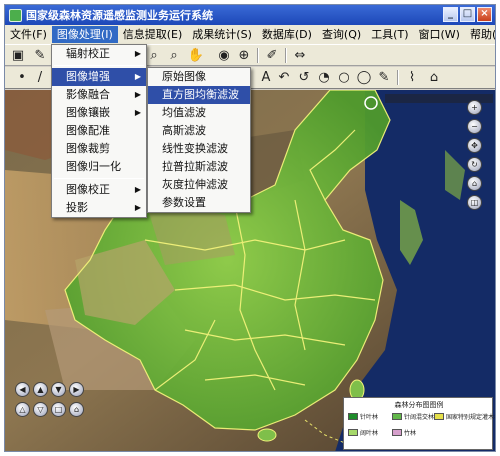  I want to click on measure-icon: ⇔, so click(300, 55).